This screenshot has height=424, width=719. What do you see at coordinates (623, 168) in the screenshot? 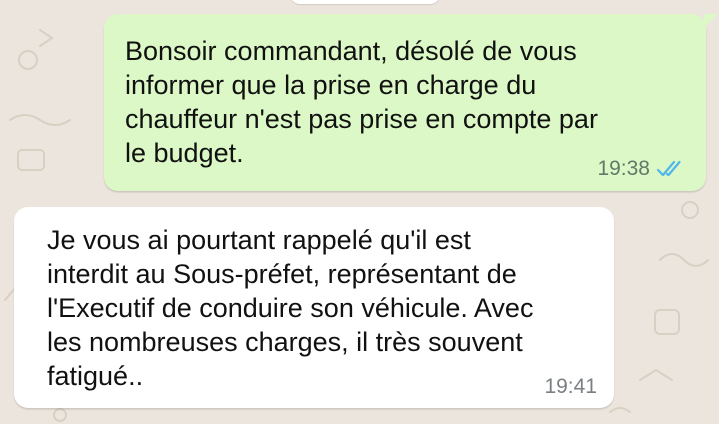
I see `message-time: 19:38` at bounding box center [623, 168].